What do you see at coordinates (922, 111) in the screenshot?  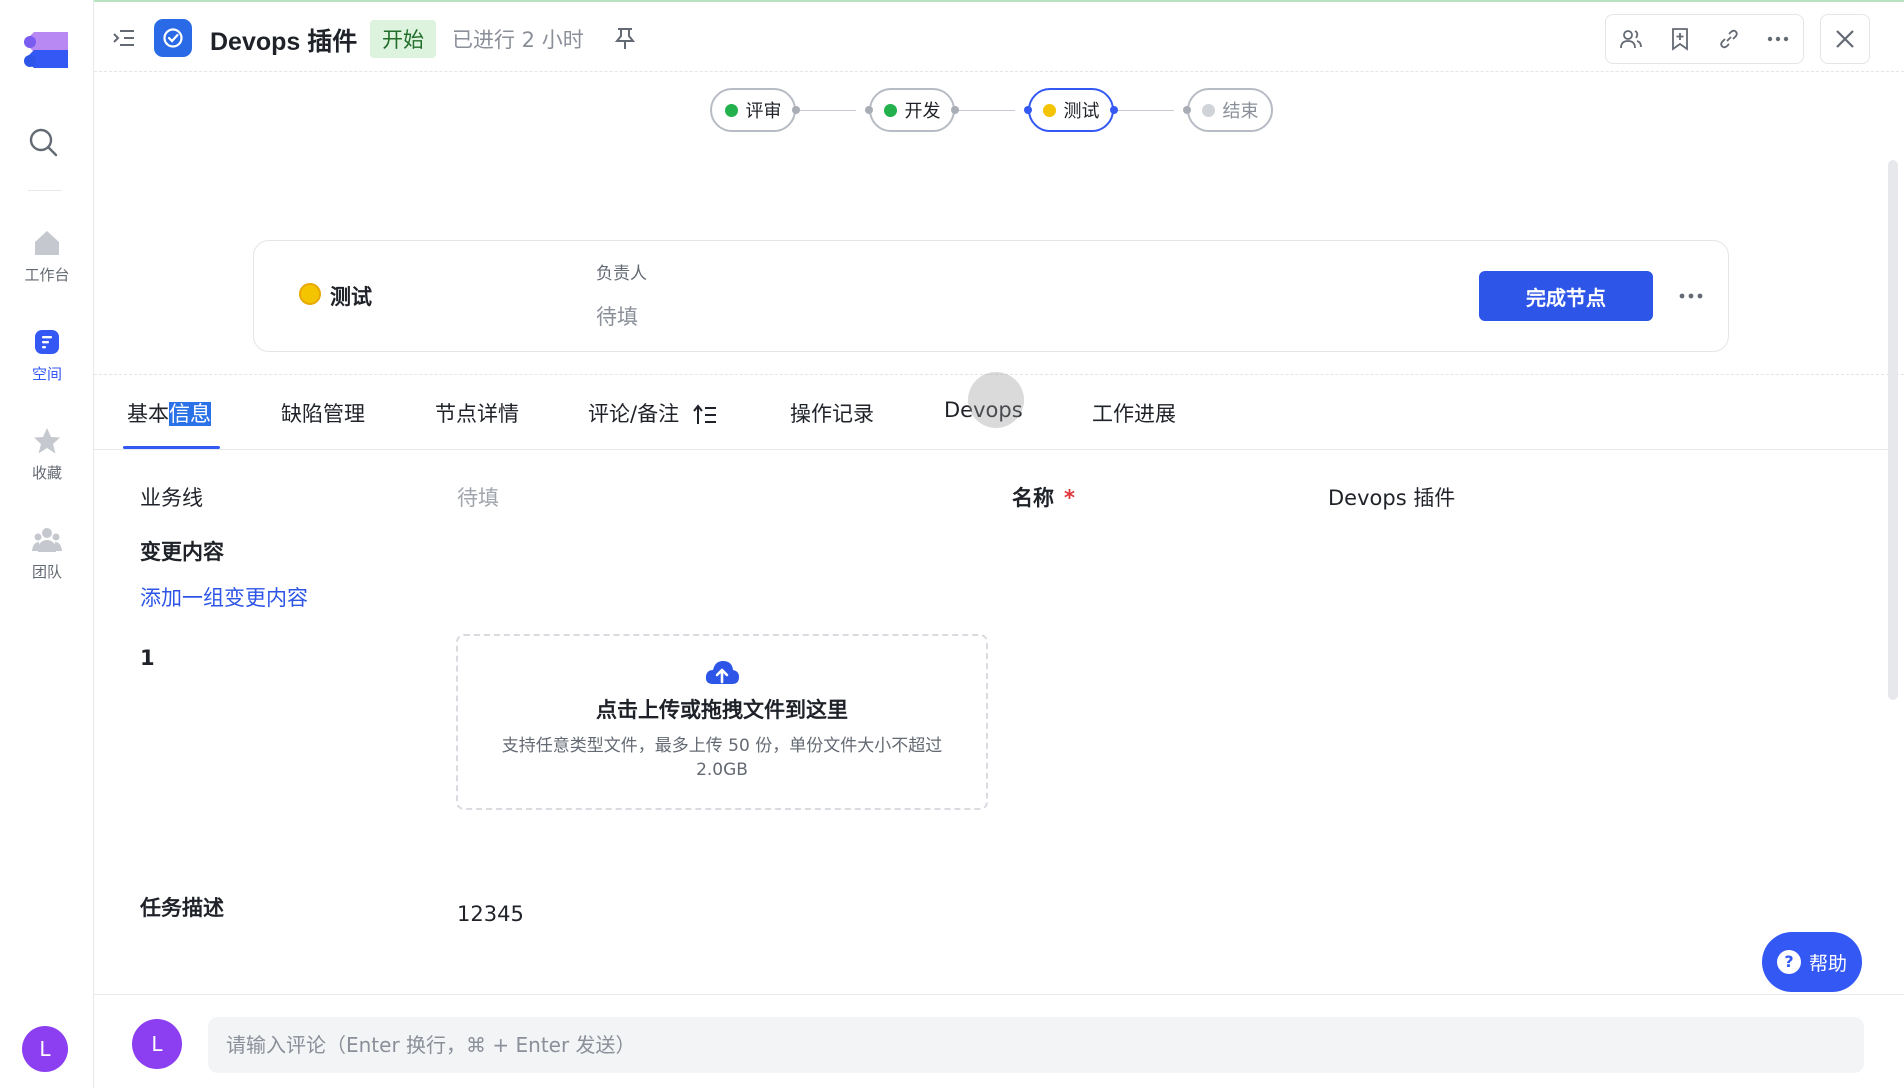 I see `node-label: 开发` at bounding box center [922, 111].